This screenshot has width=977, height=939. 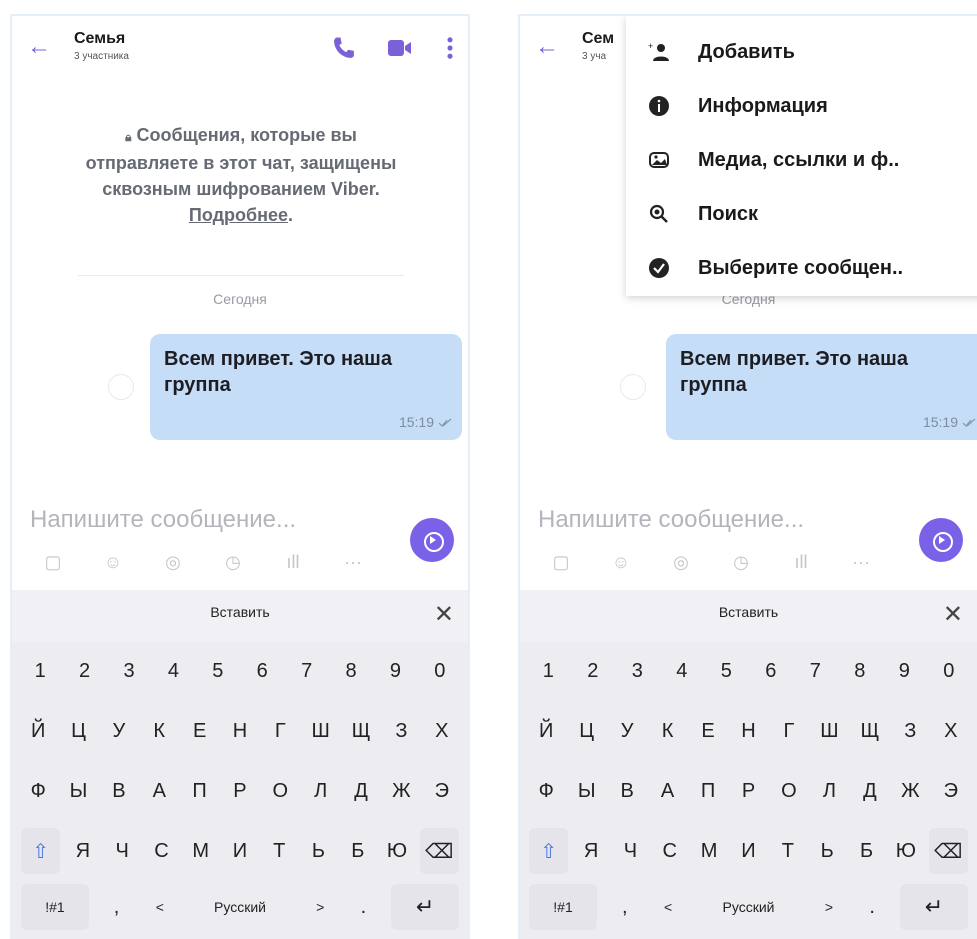 What do you see at coordinates (119, 791) in the screenshot?
I see `key: В` at bounding box center [119, 791].